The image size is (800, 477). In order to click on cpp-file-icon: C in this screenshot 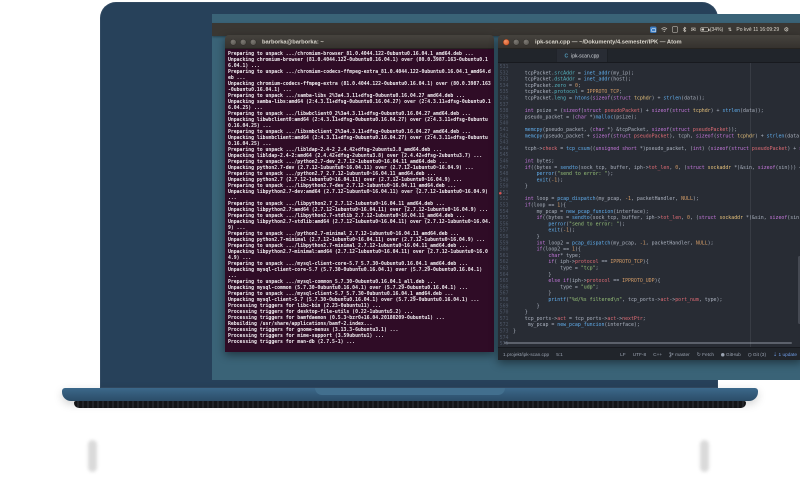, I will do `click(566, 56)`.